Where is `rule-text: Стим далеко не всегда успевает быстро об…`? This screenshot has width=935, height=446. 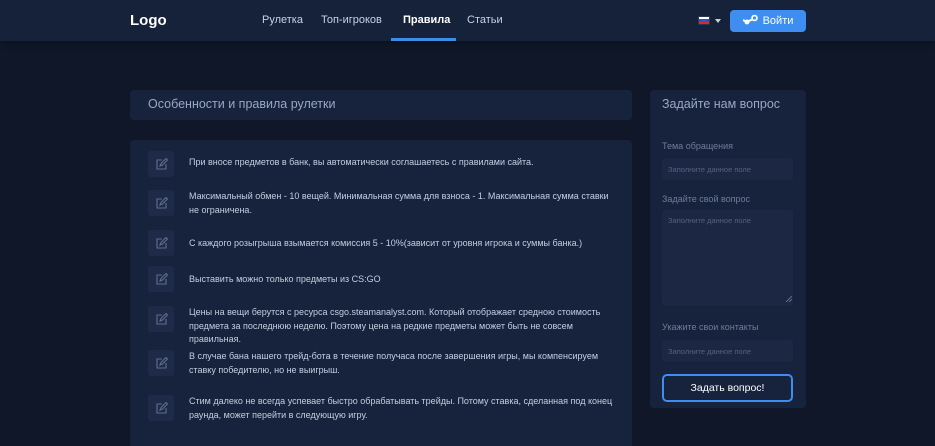 rule-text: Стим далеко не всегда успевает быстро об… is located at coordinates (401, 408).